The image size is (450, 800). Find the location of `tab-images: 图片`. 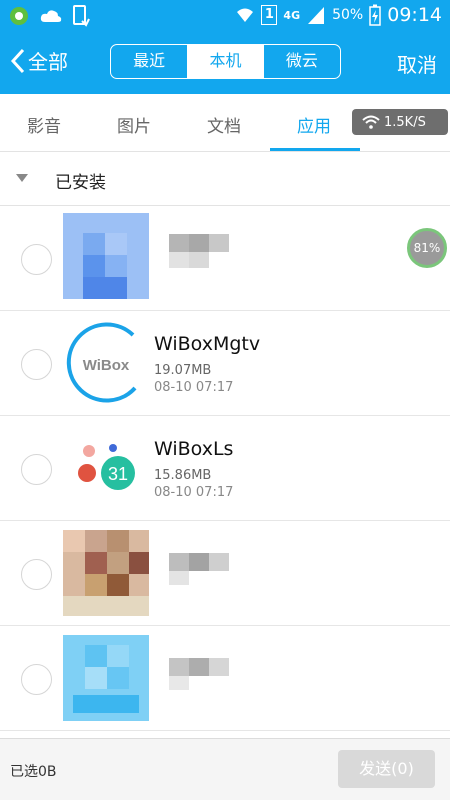

tab-images: 图片 is located at coordinates (134, 124).